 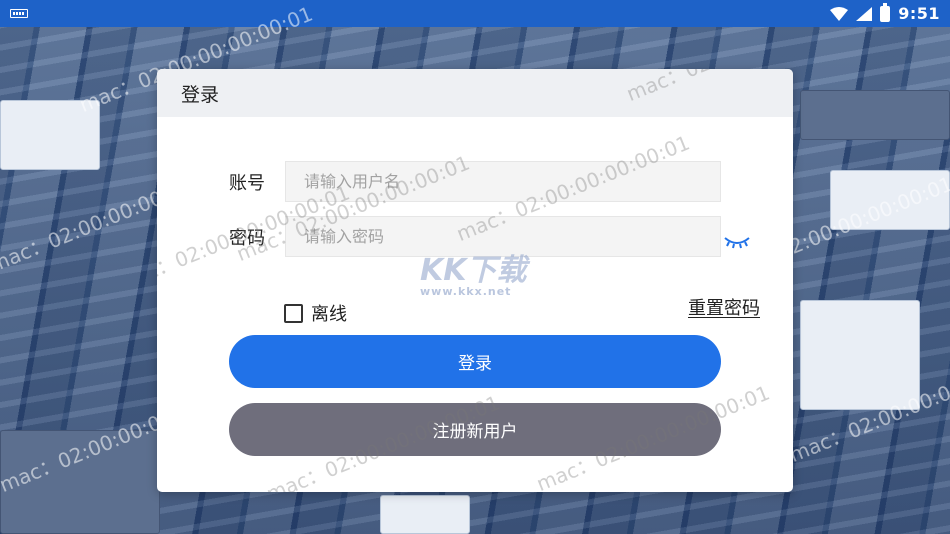 What do you see at coordinates (475, 361) in the screenshot?
I see `login-button: 登录` at bounding box center [475, 361].